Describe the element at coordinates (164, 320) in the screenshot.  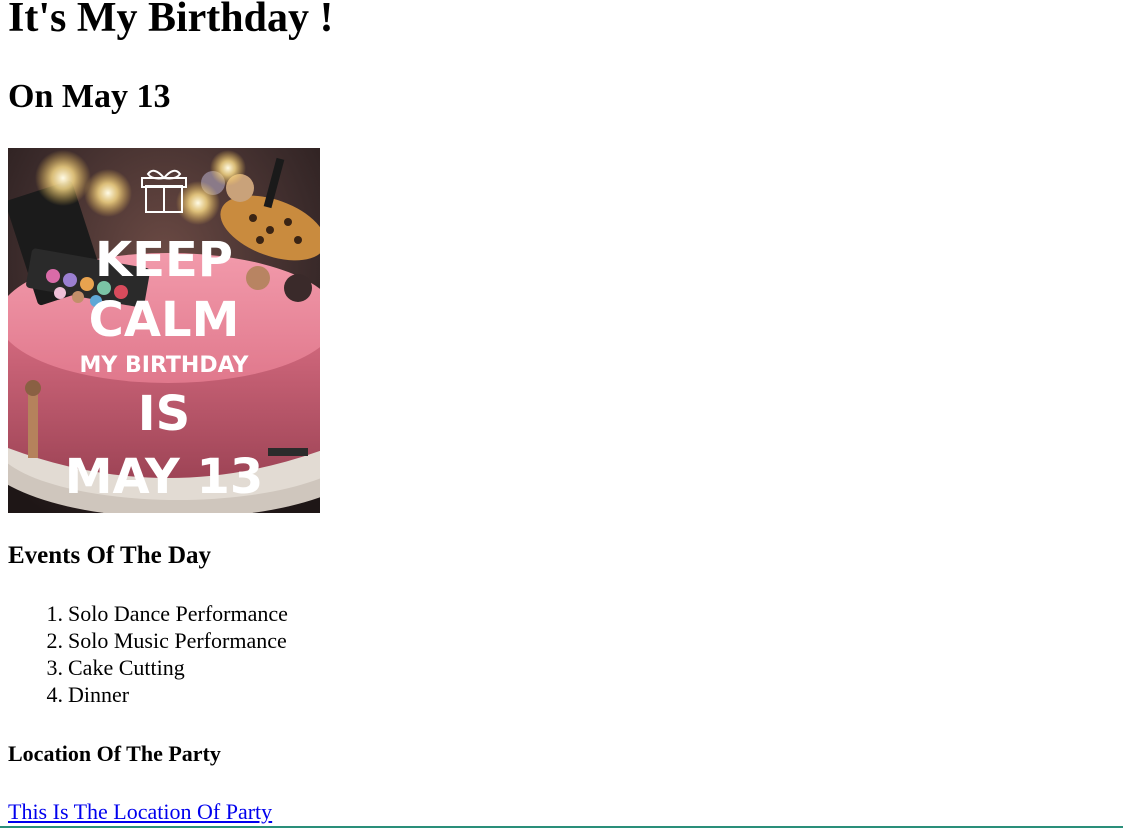
I see `image-text-line-2: CALM` at that location.